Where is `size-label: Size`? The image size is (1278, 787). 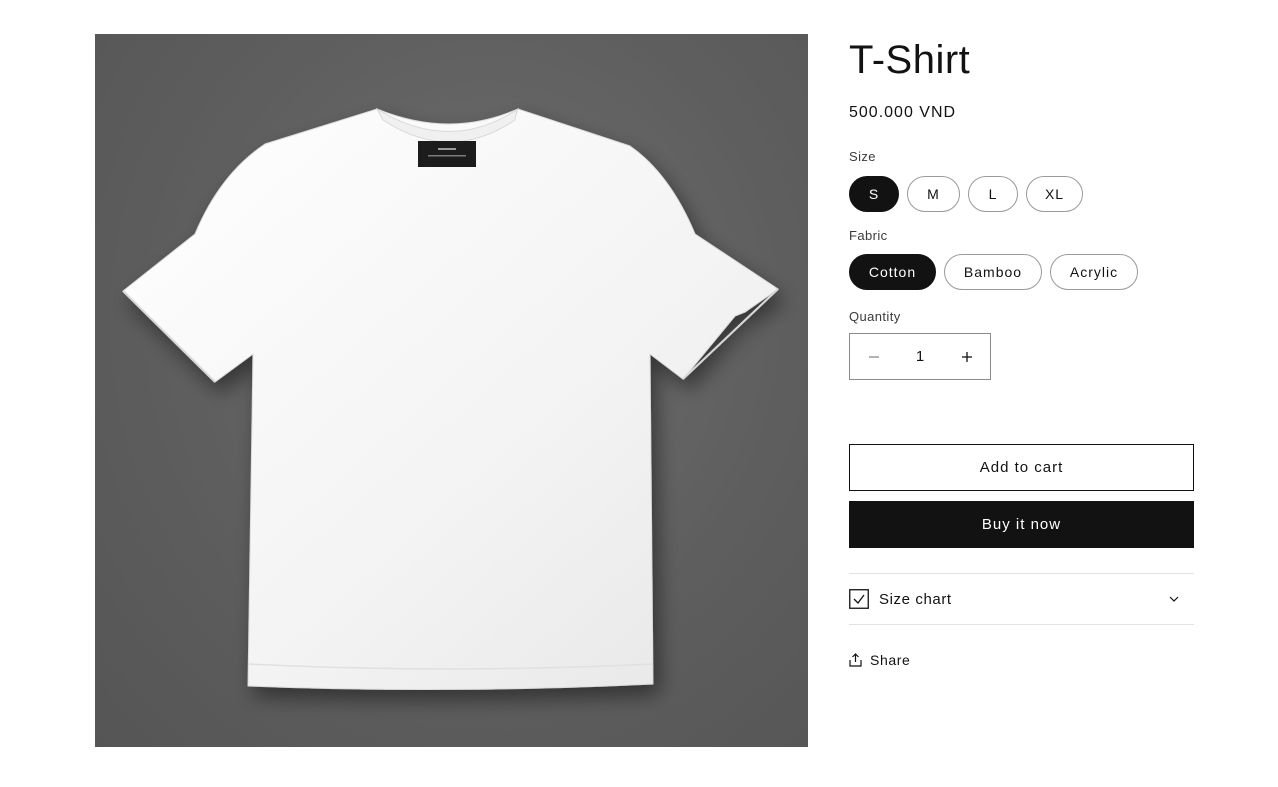
size-label: Size is located at coordinates (862, 156).